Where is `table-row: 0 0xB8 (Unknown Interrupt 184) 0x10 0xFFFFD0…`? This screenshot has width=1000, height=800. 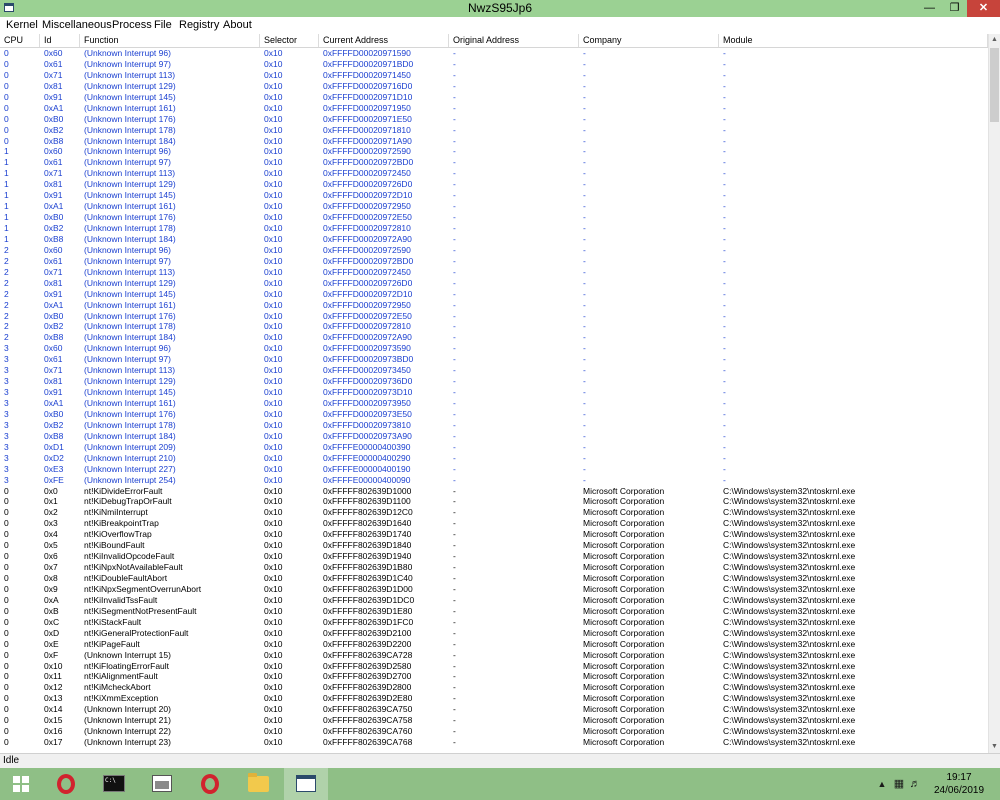 table-row: 0 0xB8 (Unknown Interrupt 184) 0x10 0xFFFFD0… is located at coordinates (494, 141).